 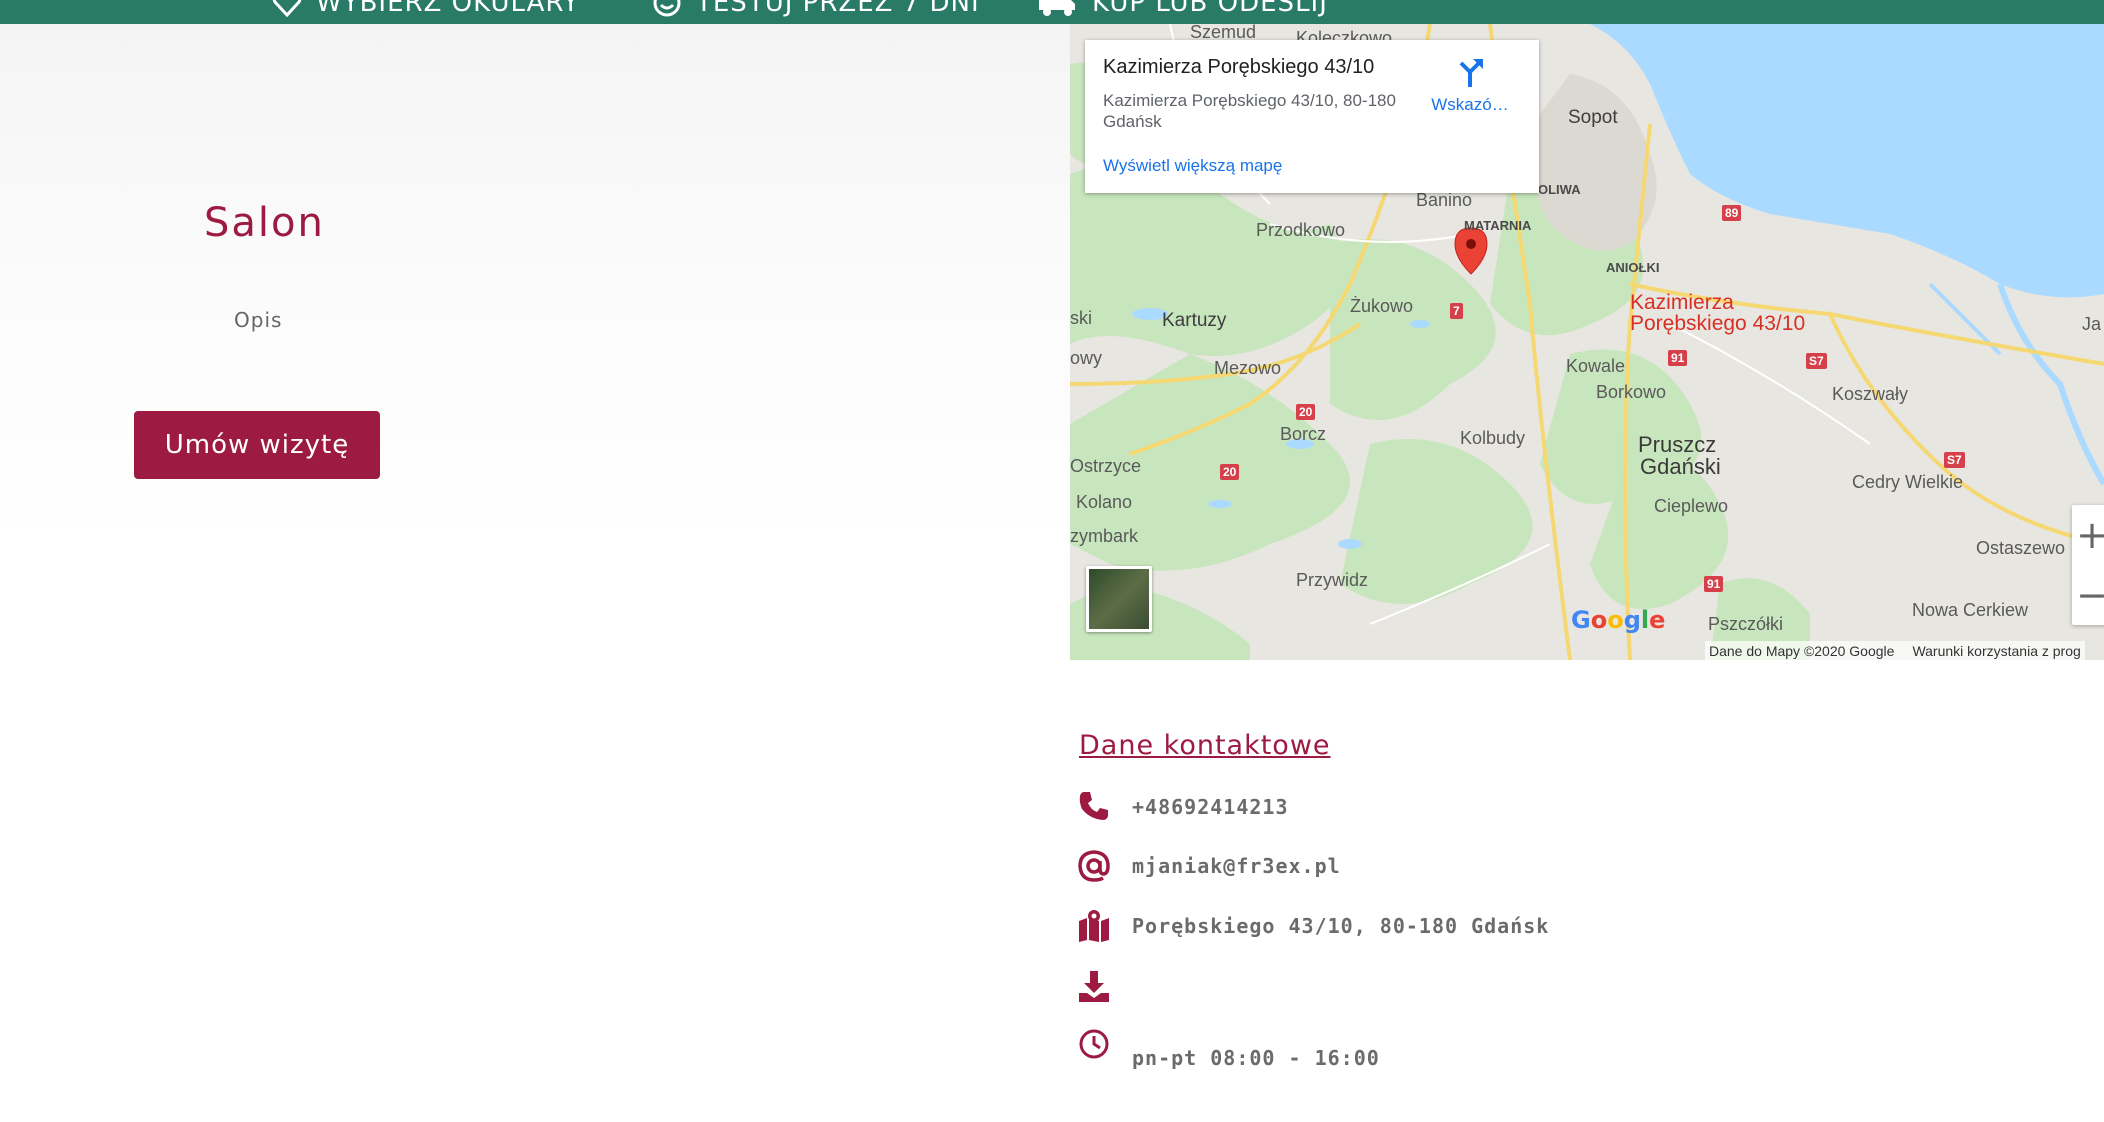 I want to click on map-terms-link: Warunki korzystania z prog, so click(x=1996, y=651).